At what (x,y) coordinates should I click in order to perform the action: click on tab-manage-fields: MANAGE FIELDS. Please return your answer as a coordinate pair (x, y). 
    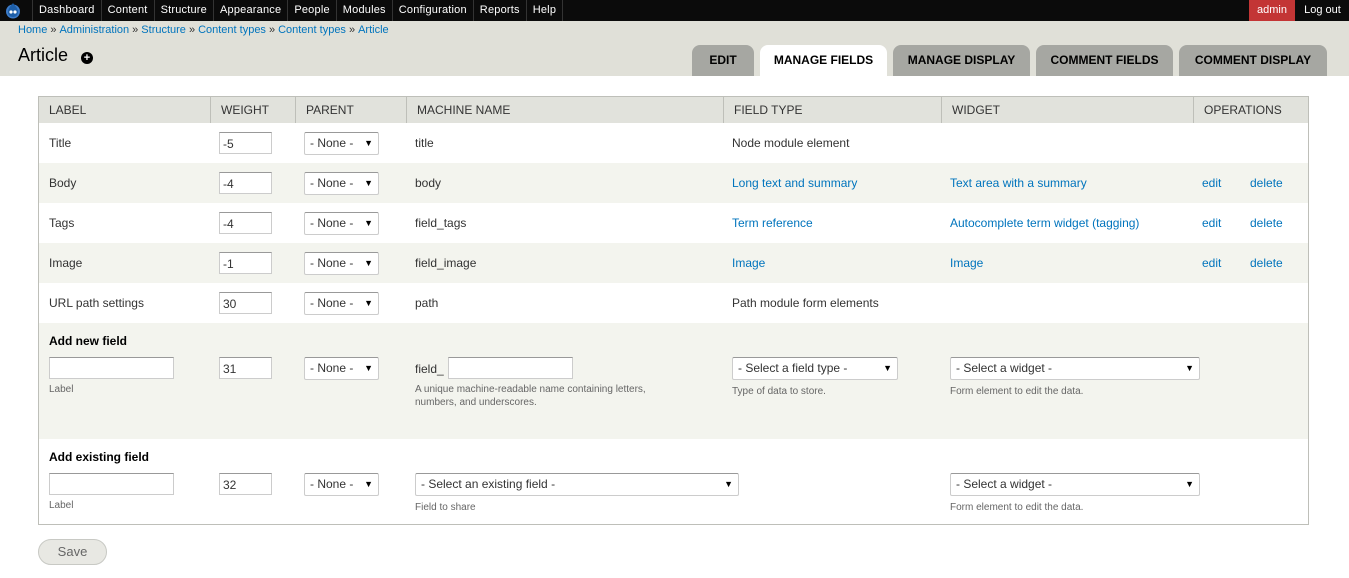
    Looking at the image, I should click on (823, 60).